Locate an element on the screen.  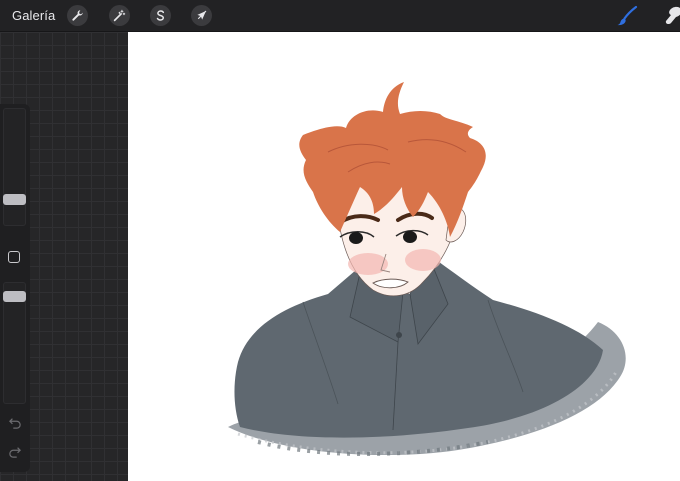
smudge-icon is located at coordinates (672, 15).